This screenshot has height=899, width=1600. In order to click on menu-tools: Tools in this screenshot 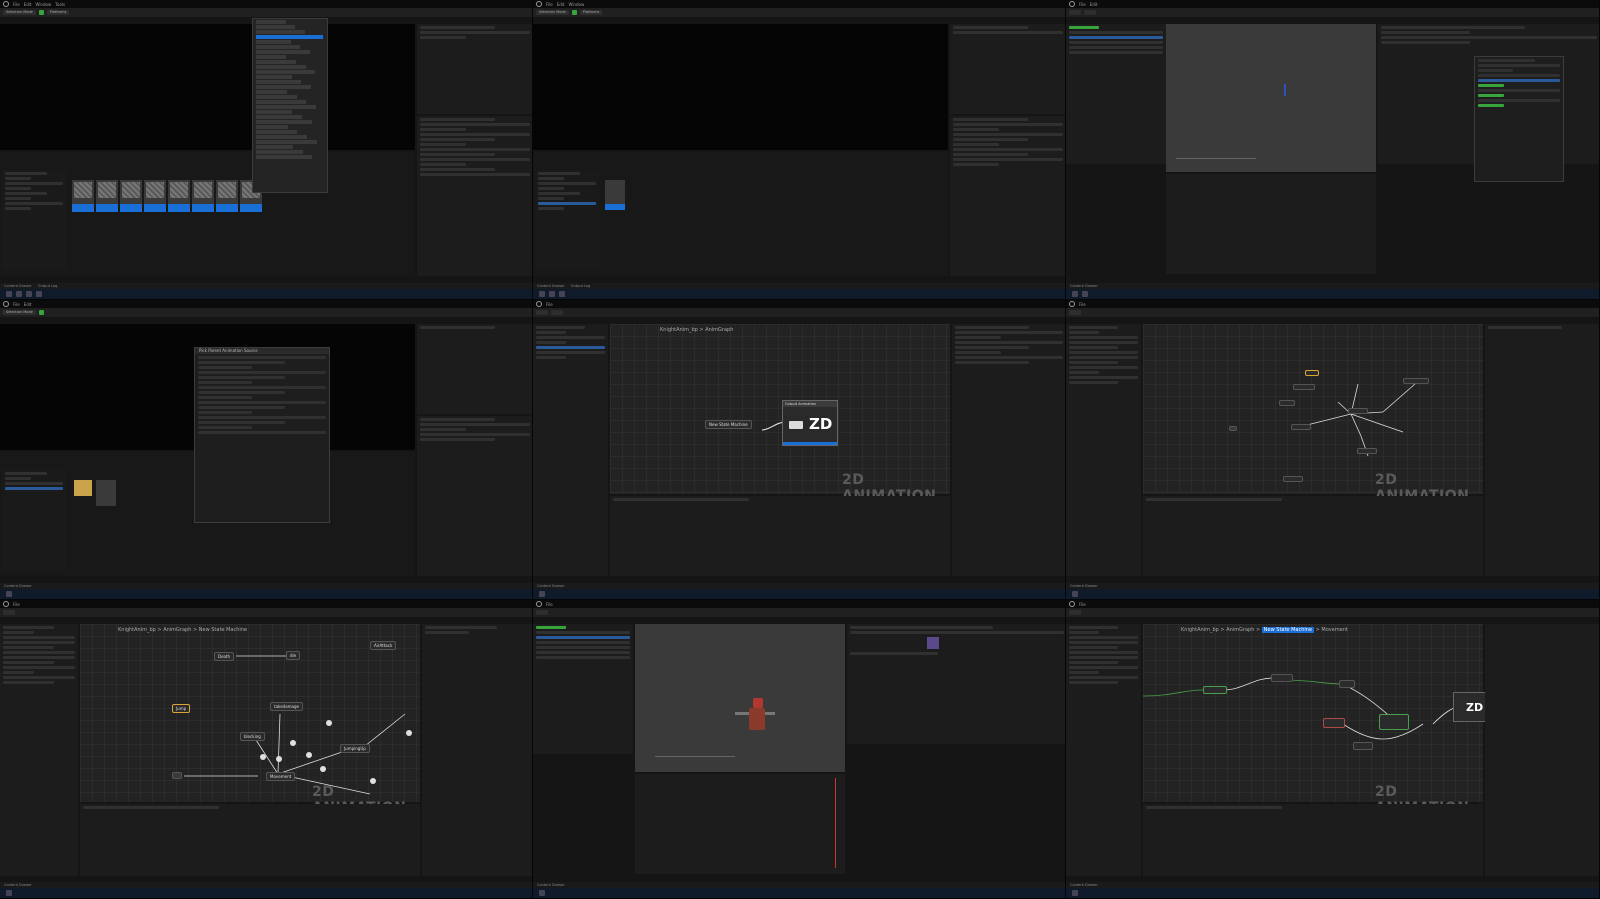, I will do `click(60, 4)`.